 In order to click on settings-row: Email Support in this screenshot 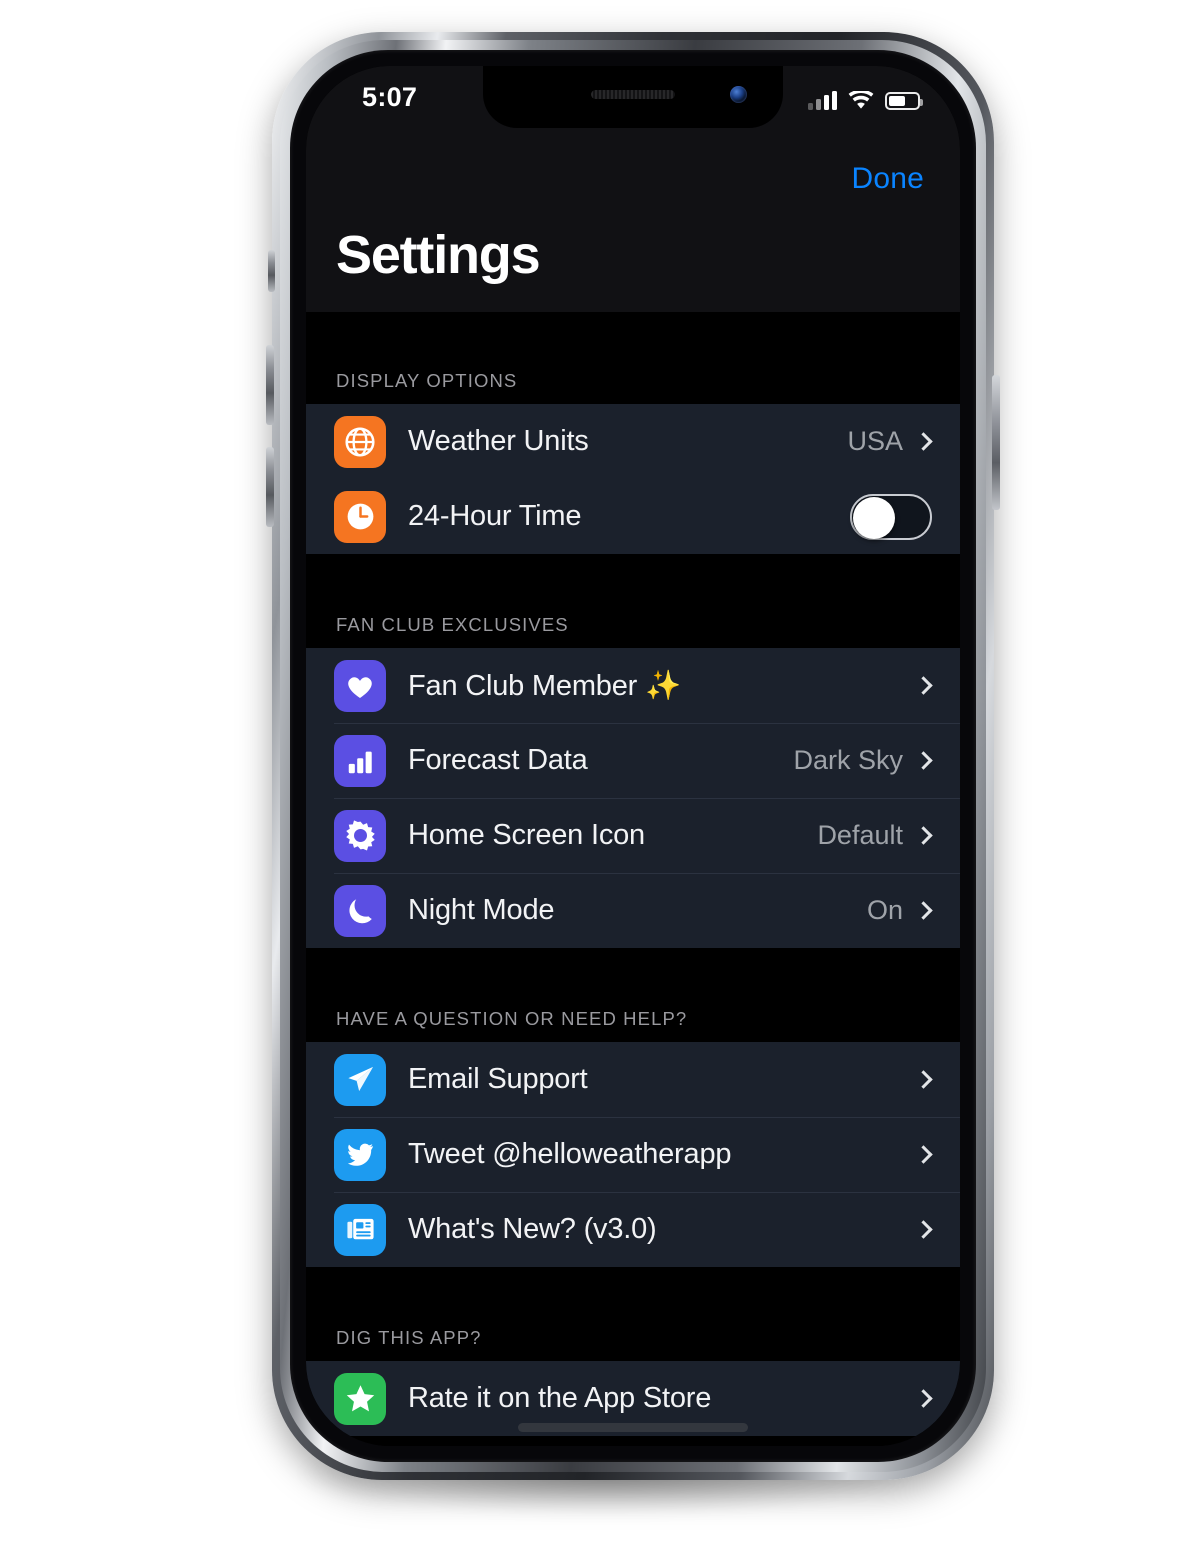, I will do `click(633, 1079)`.